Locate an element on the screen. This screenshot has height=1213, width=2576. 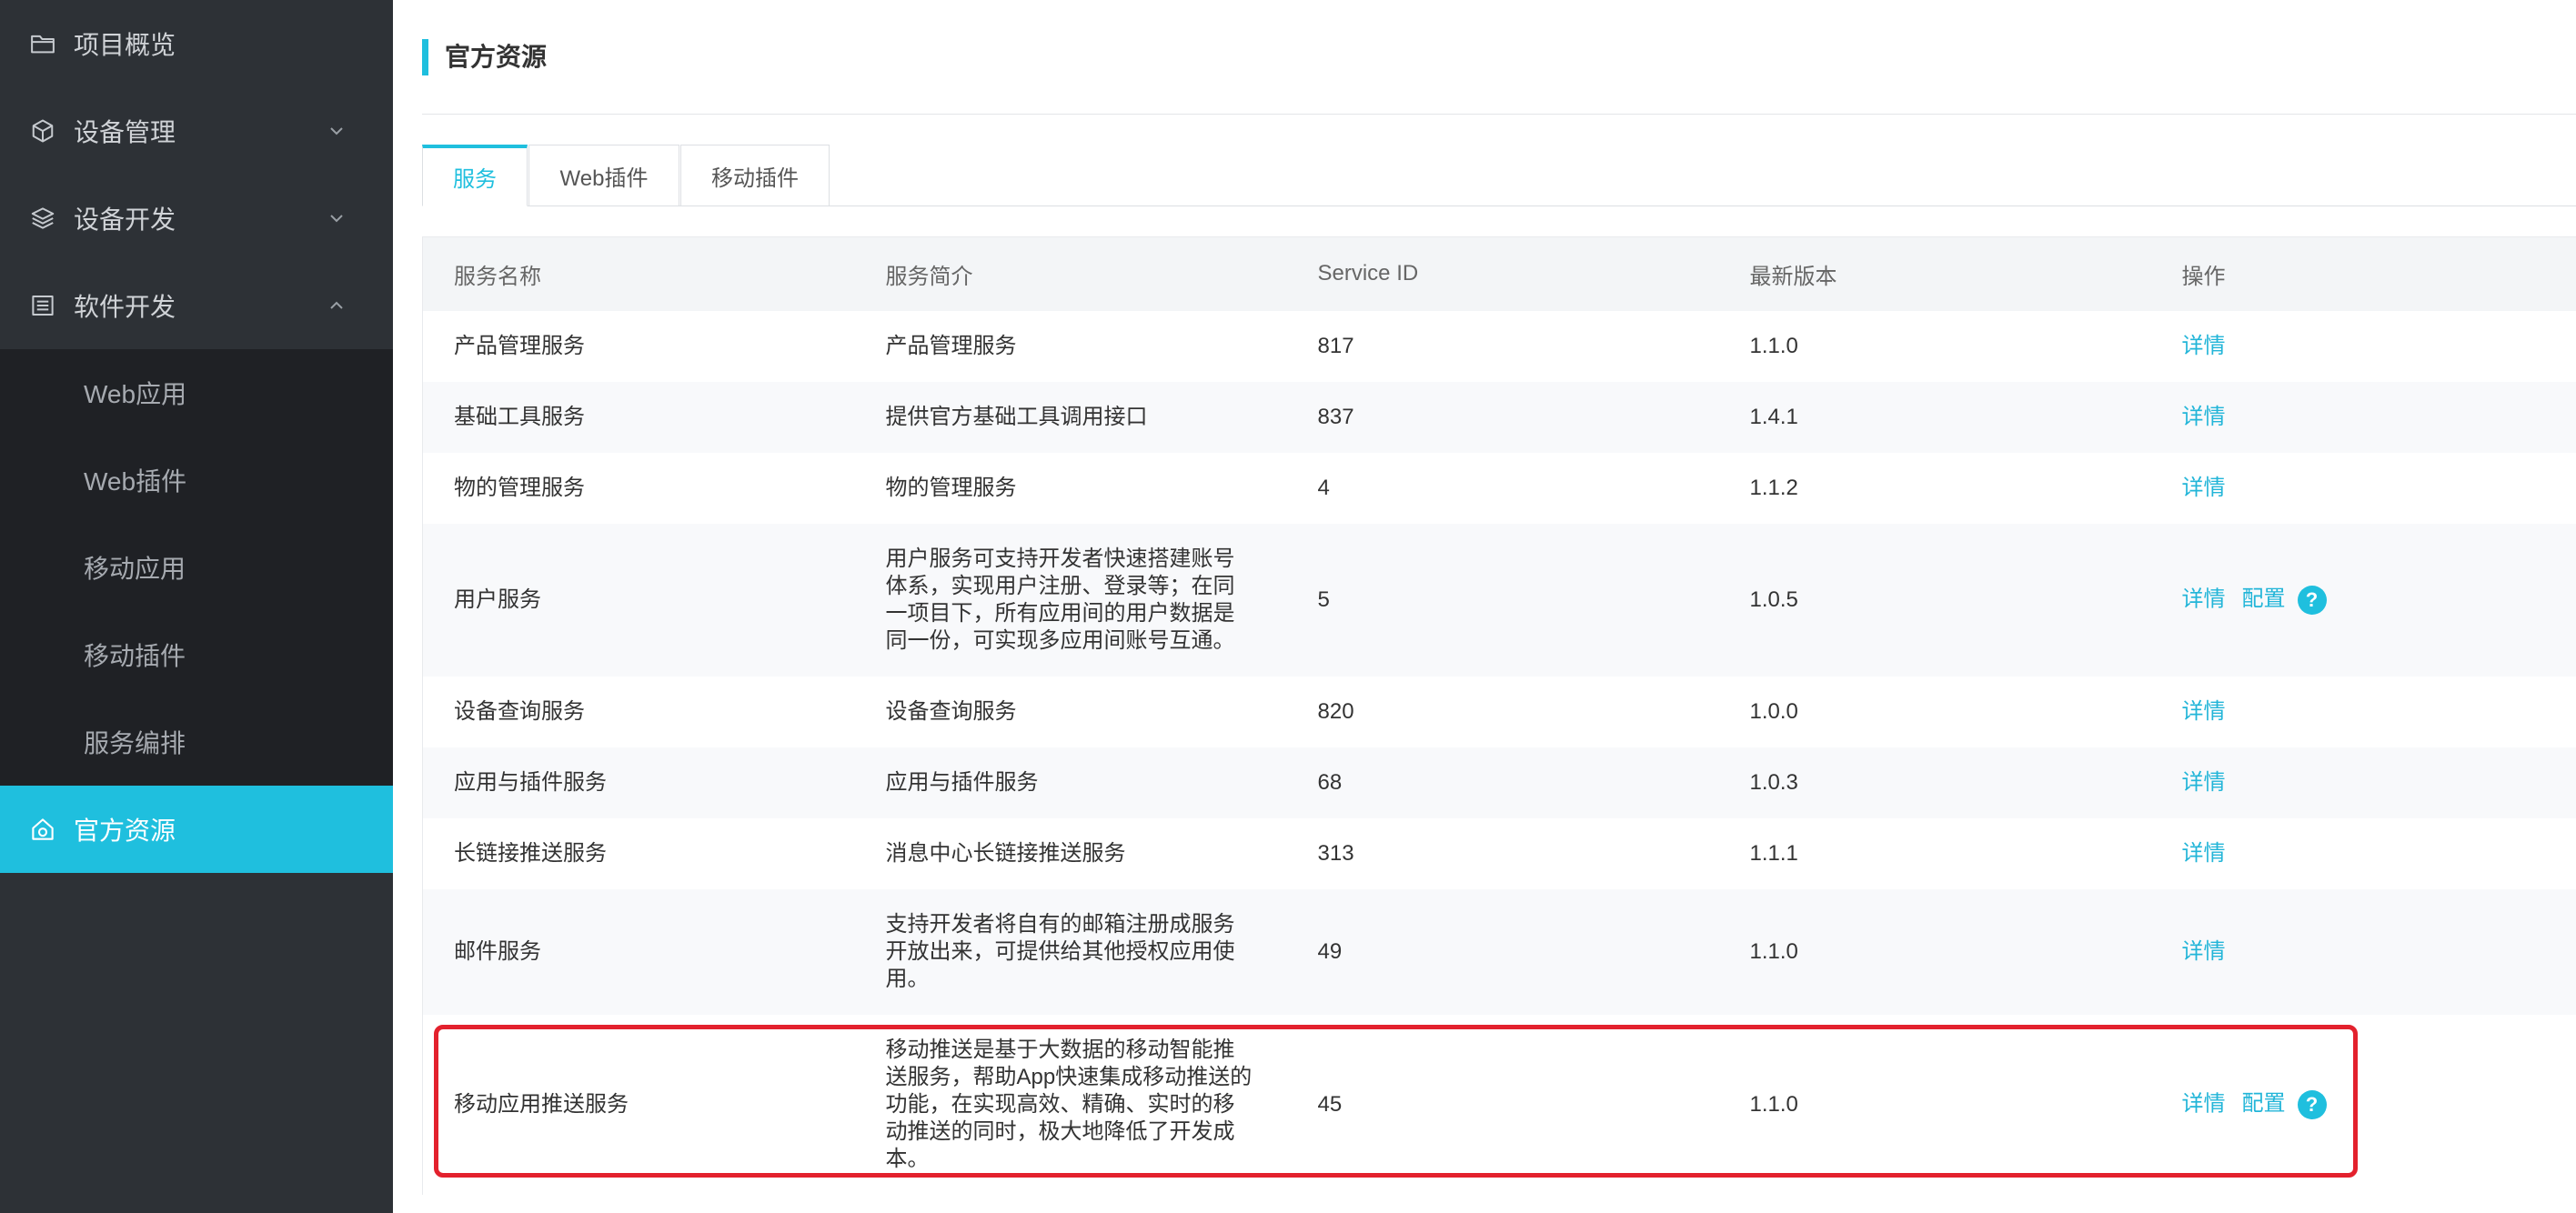
description-line: 移动推送是基于大数据的移动智能推 is located at coordinates (1060, 1049).